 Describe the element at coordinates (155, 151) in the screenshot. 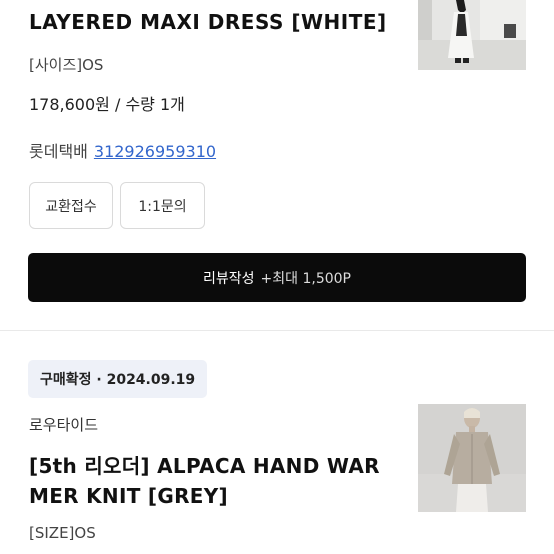

I see `tracking-number-link: 312926959310` at that location.